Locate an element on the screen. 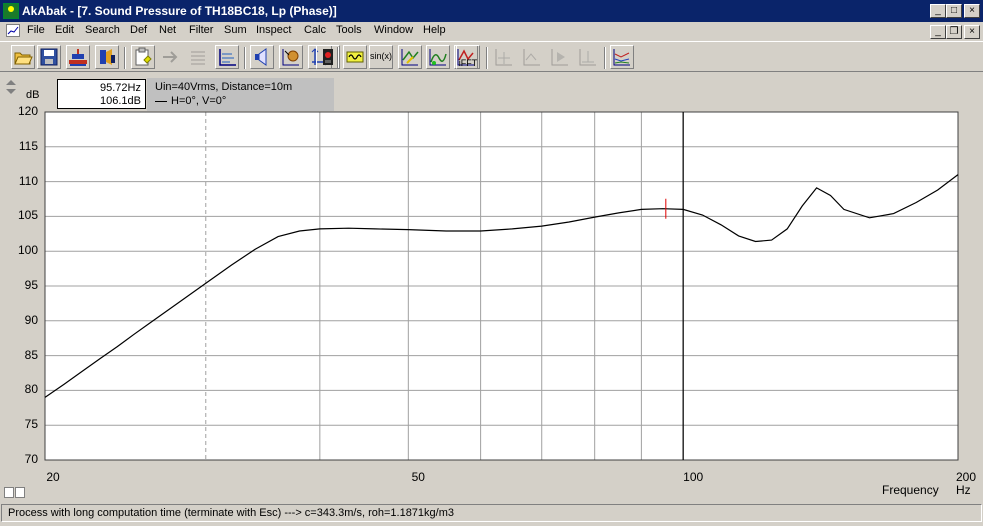 The image size is (983, 526). y-tick-label: 85 is located at coordinates (31, 354).